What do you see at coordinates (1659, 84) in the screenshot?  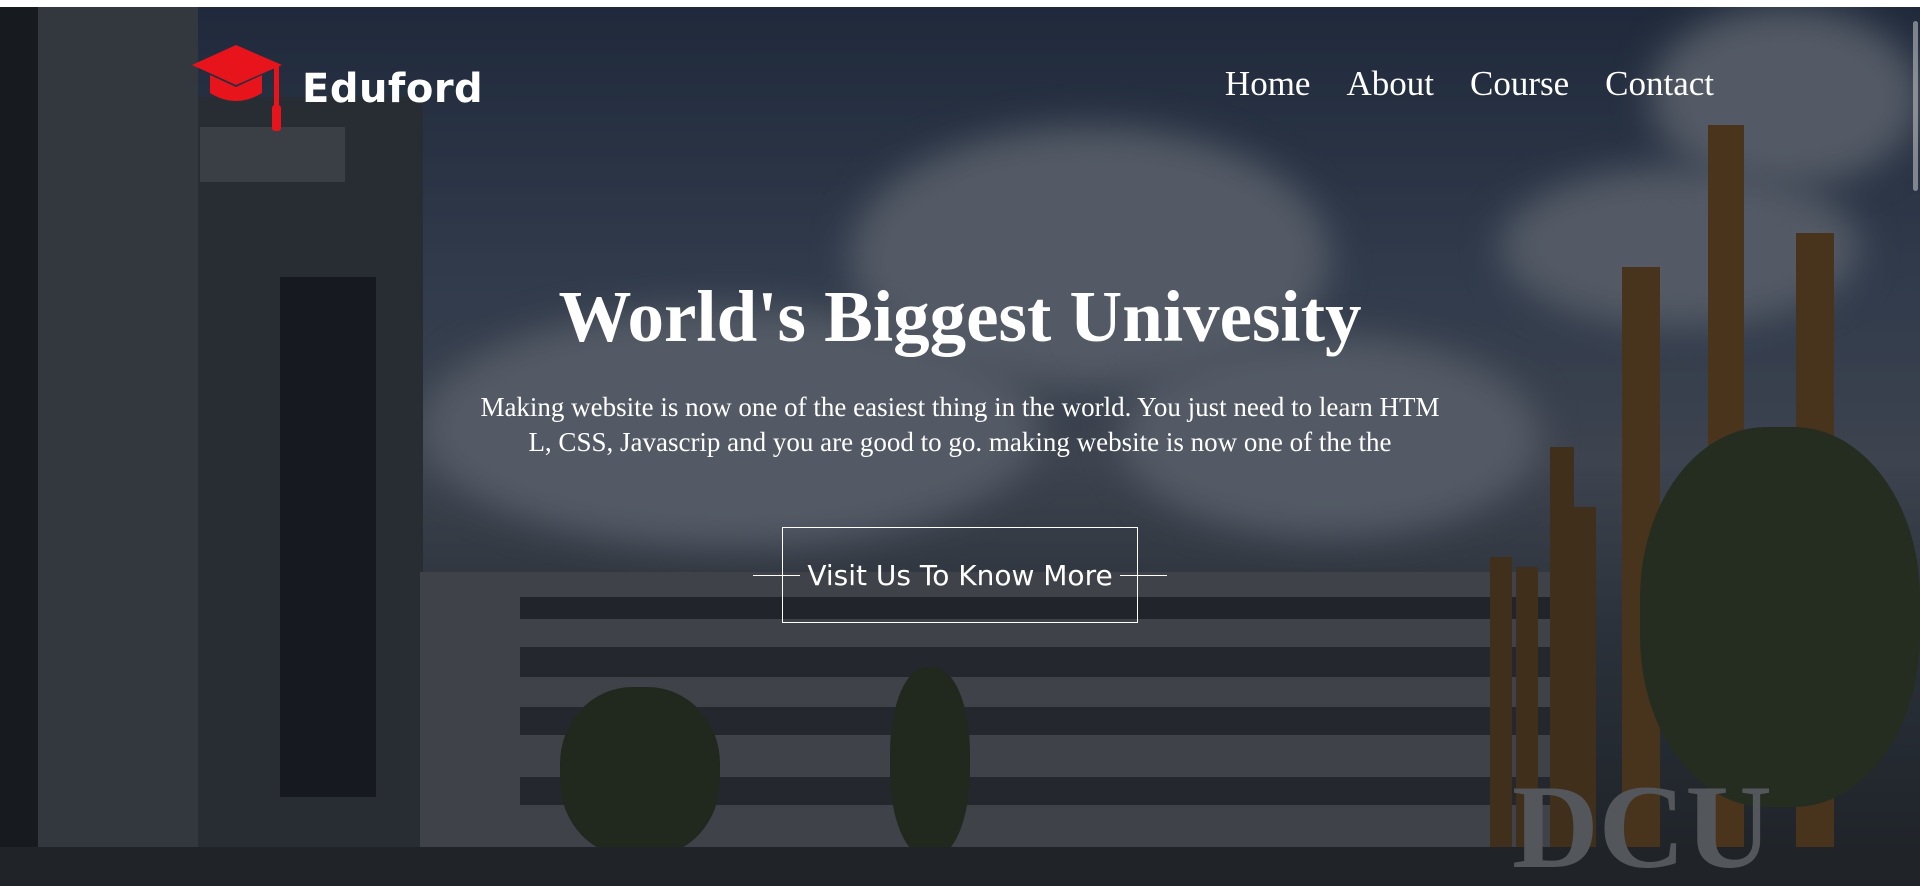 I see `nav-contact-link: Contact` at bounding box center [1659, 84].